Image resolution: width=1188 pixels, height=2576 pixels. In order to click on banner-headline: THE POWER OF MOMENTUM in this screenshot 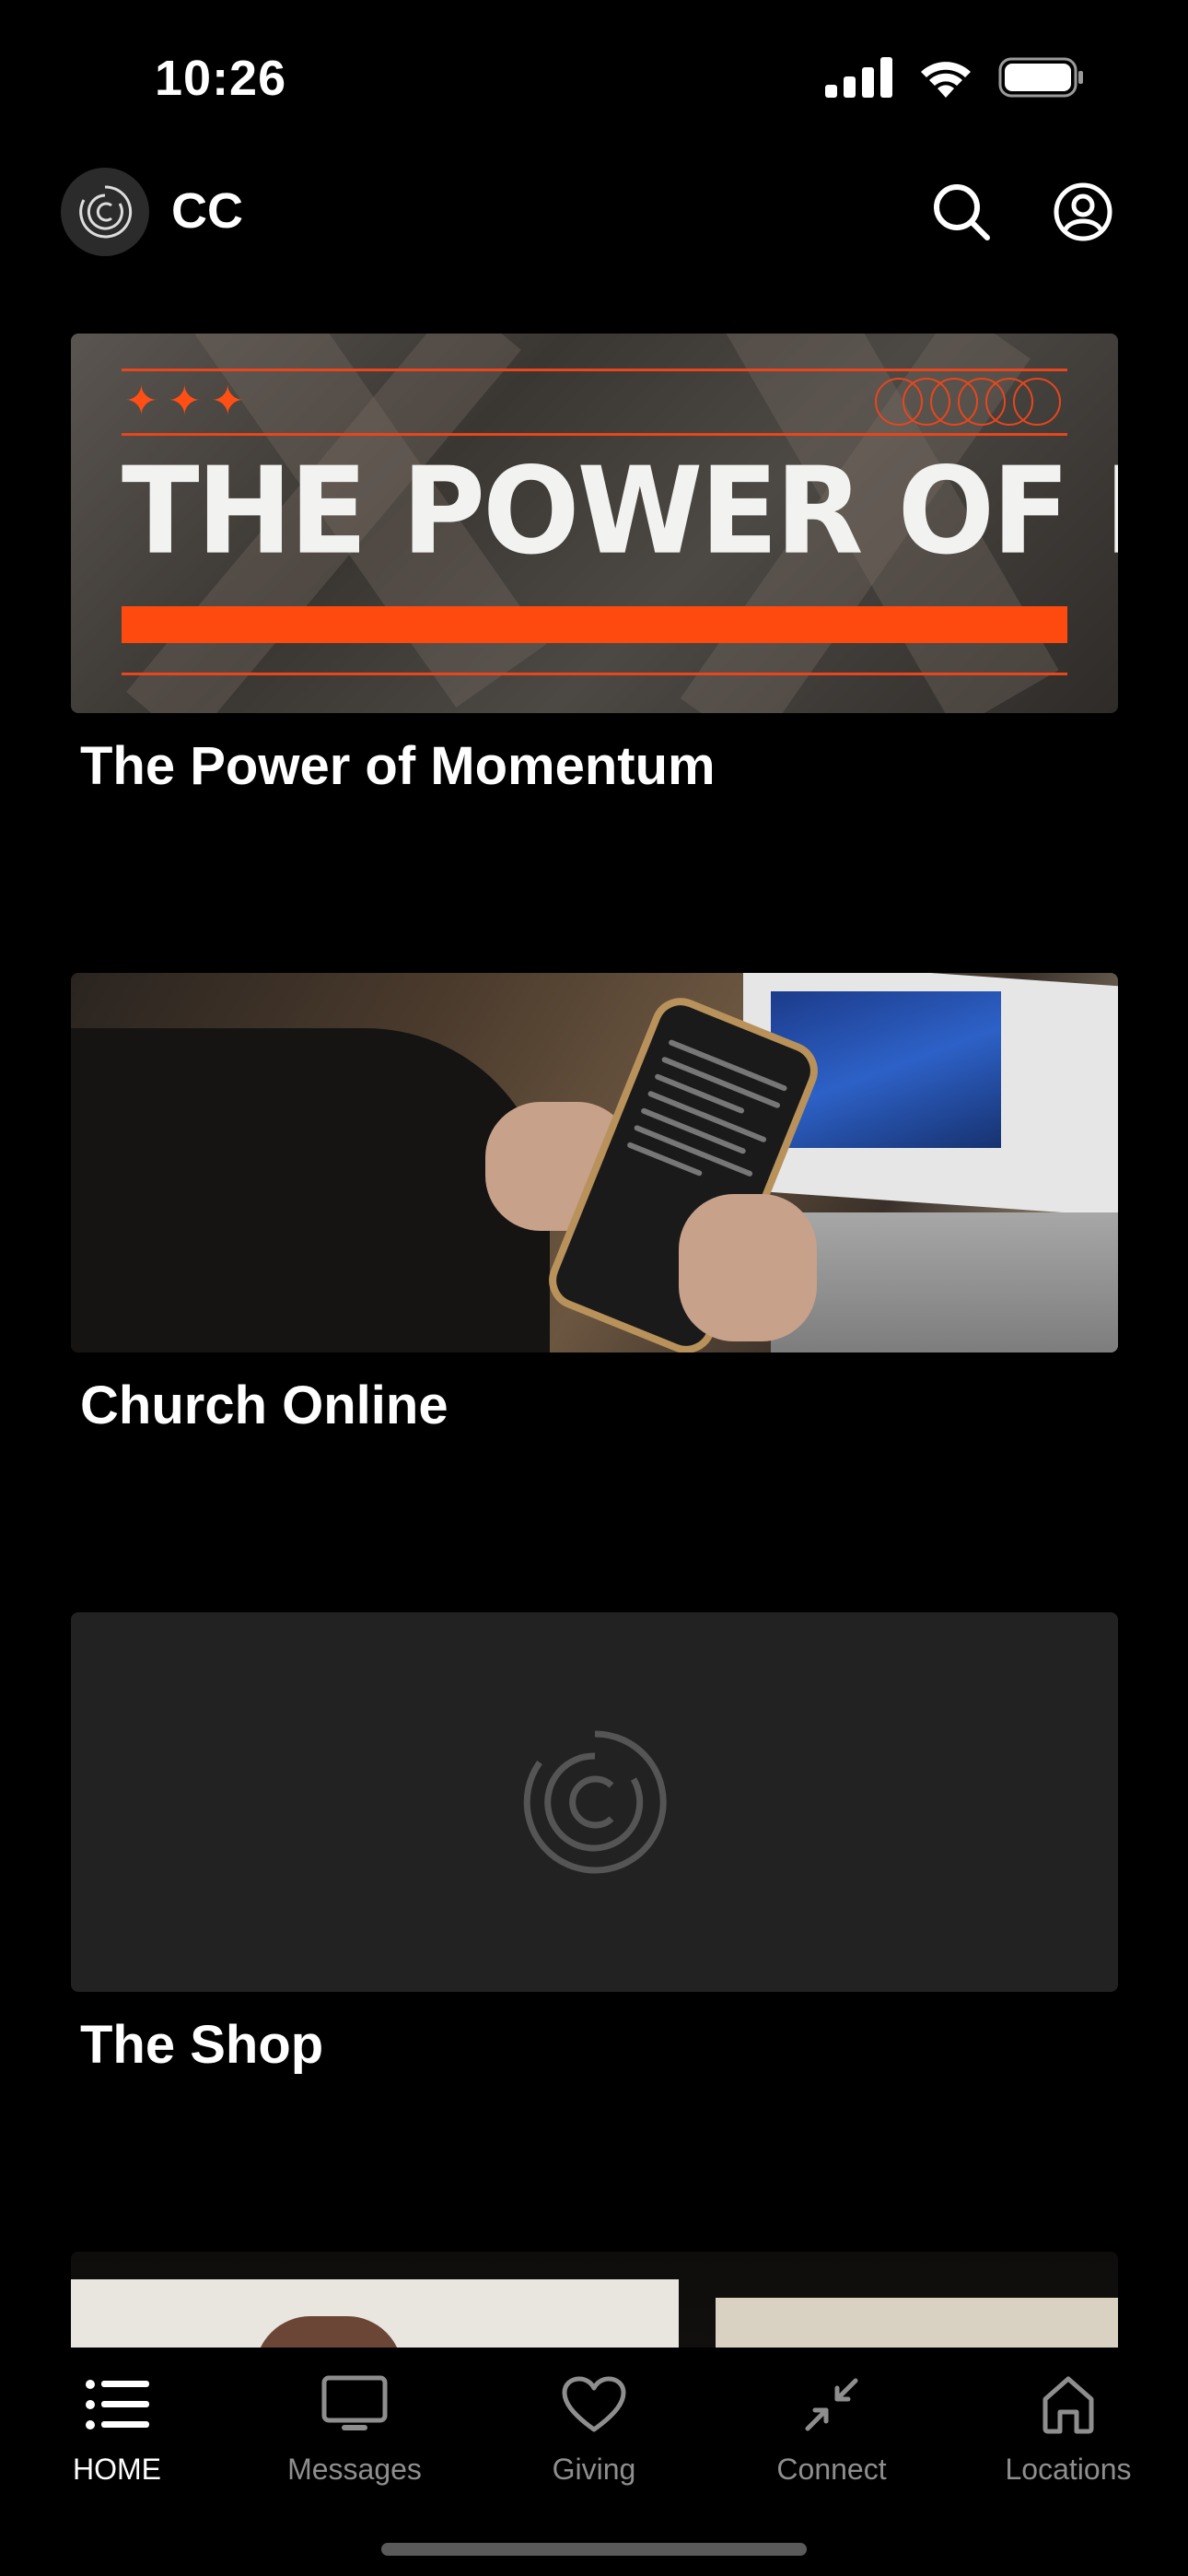, I will do `click(620, 511)`.